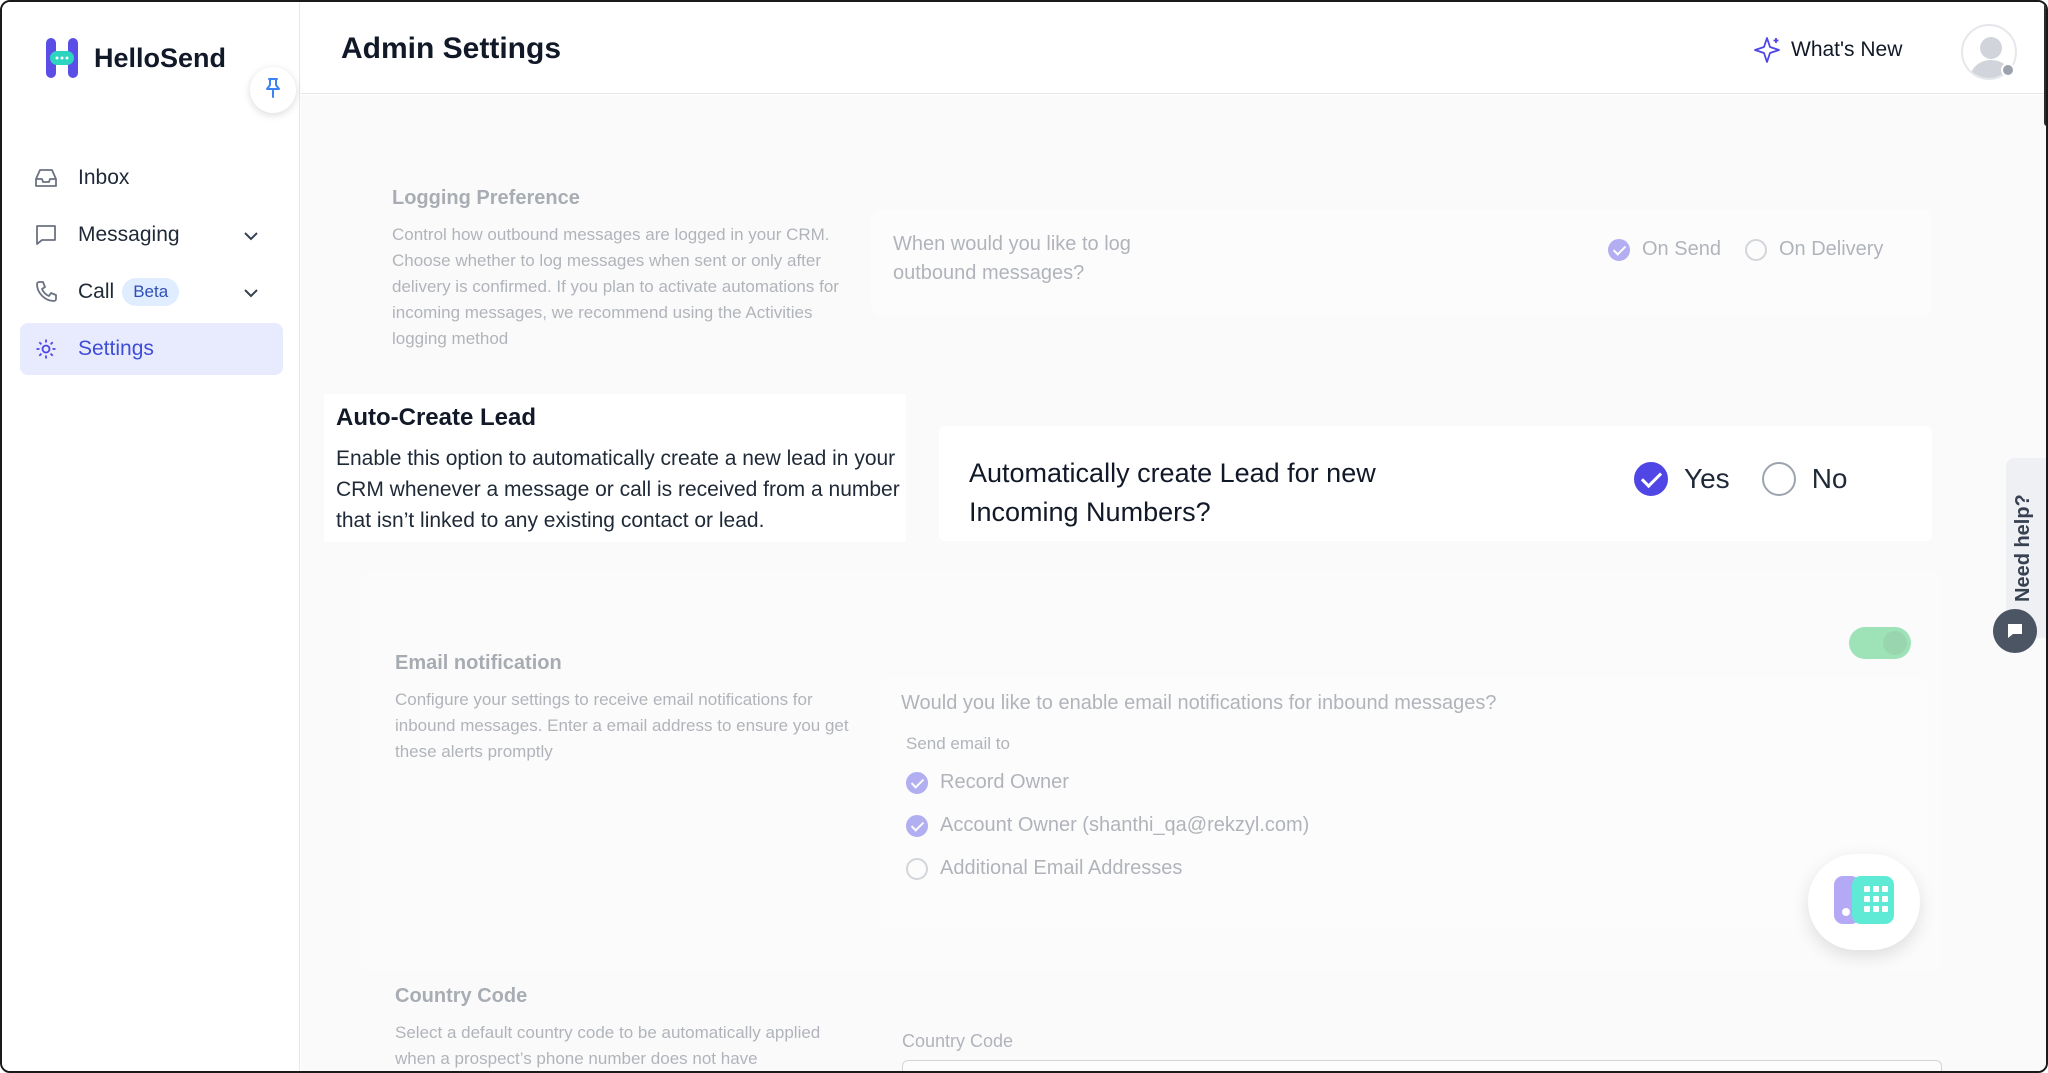 The image size is (2048, 1073). What do you see at coordinates (96, 291) in the screenshot?
I see `sidebar-item-label: Call` at bounding box center [96, 291].